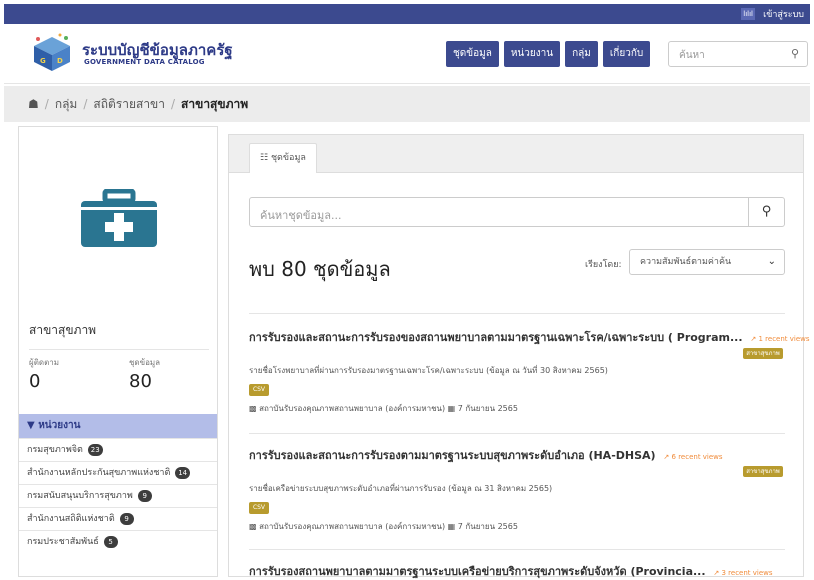  I want to click on sitemap-icon: ☷, so click(264, 158).